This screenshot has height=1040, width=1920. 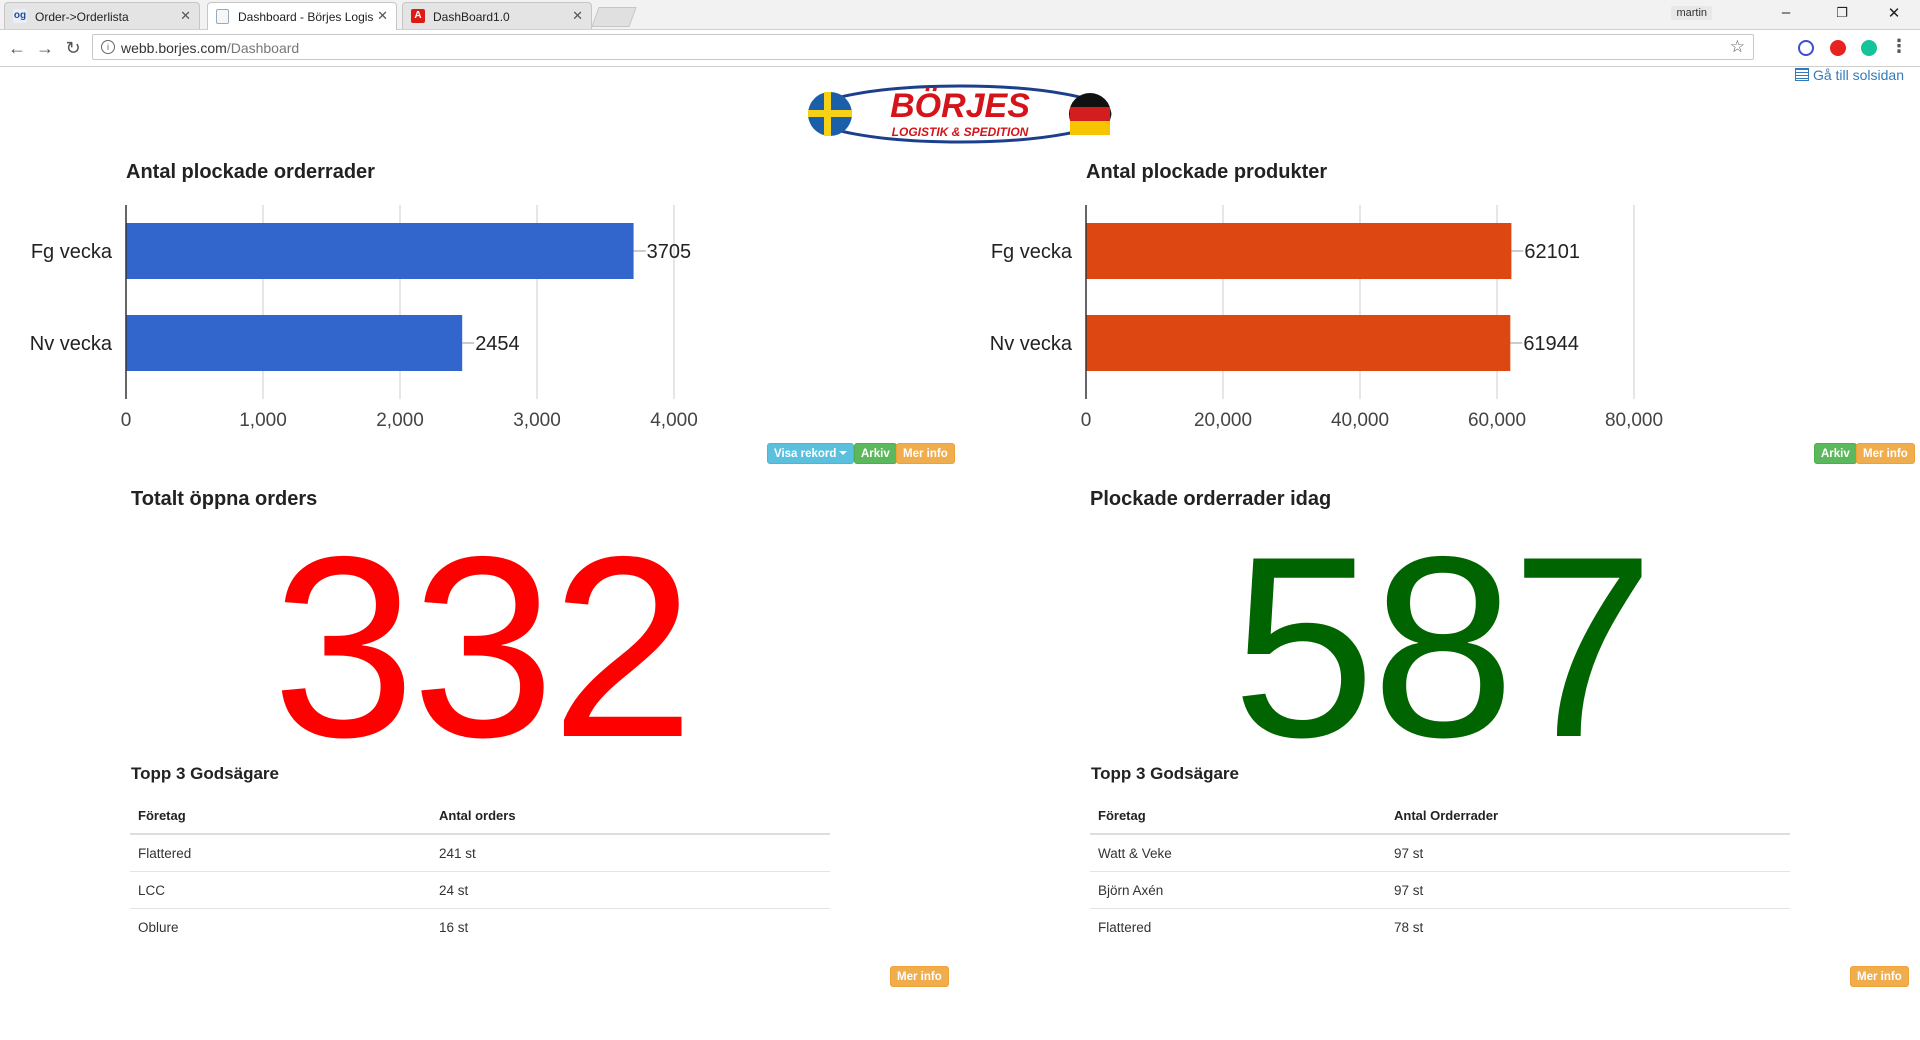 What do you see at coordinates (280, 852) in the screenshot?
I see `company-cell: Flattered` at bounding box center [280, 852].